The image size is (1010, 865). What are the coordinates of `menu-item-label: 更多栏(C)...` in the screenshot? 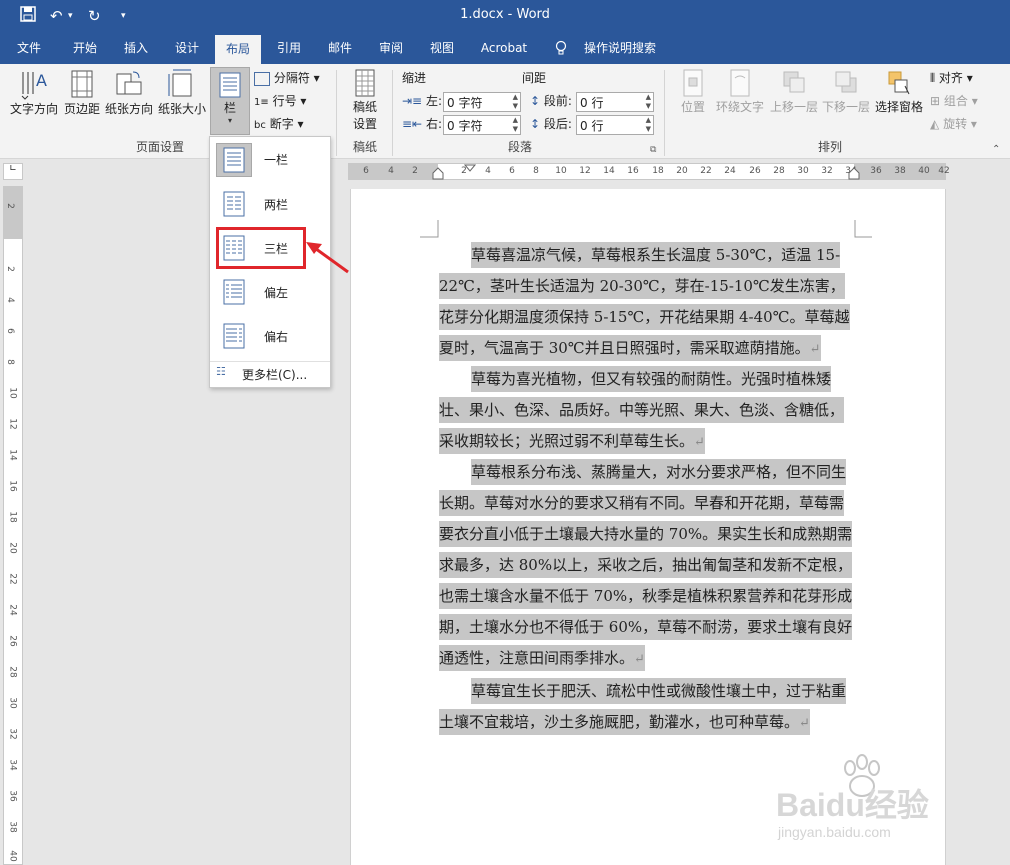 It's located at (275, 375).